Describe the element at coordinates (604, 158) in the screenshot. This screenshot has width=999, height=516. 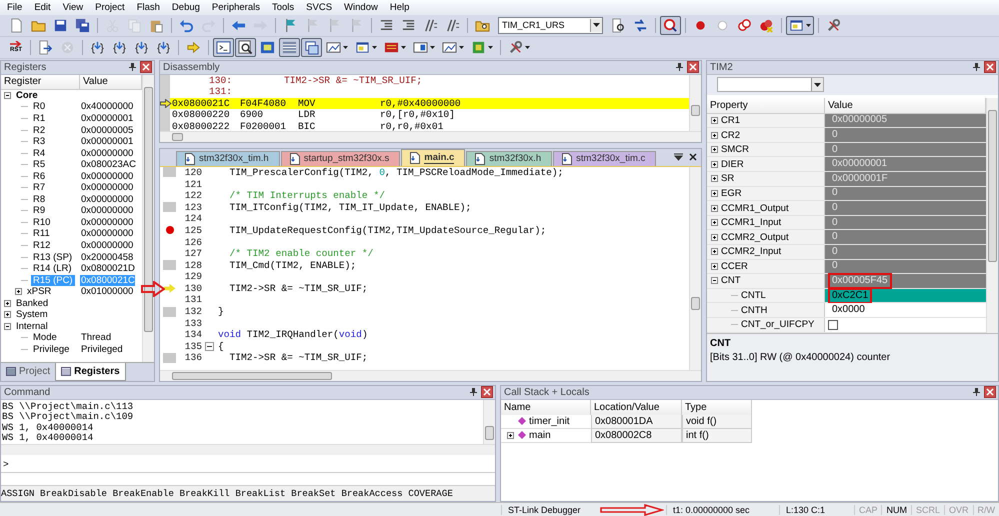
I see `file-tab: stm32f30x_tim.c` at that location.